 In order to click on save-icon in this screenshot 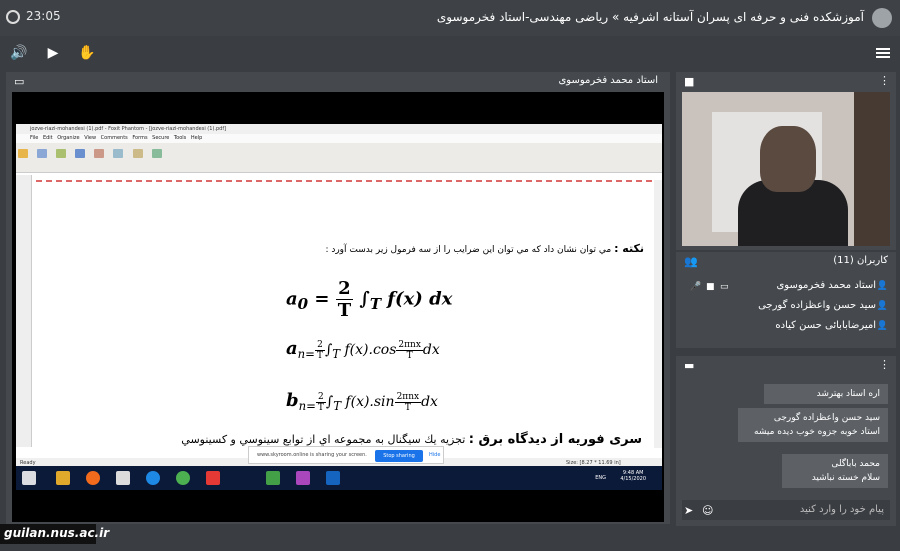, I will do `click(42, 153)`.